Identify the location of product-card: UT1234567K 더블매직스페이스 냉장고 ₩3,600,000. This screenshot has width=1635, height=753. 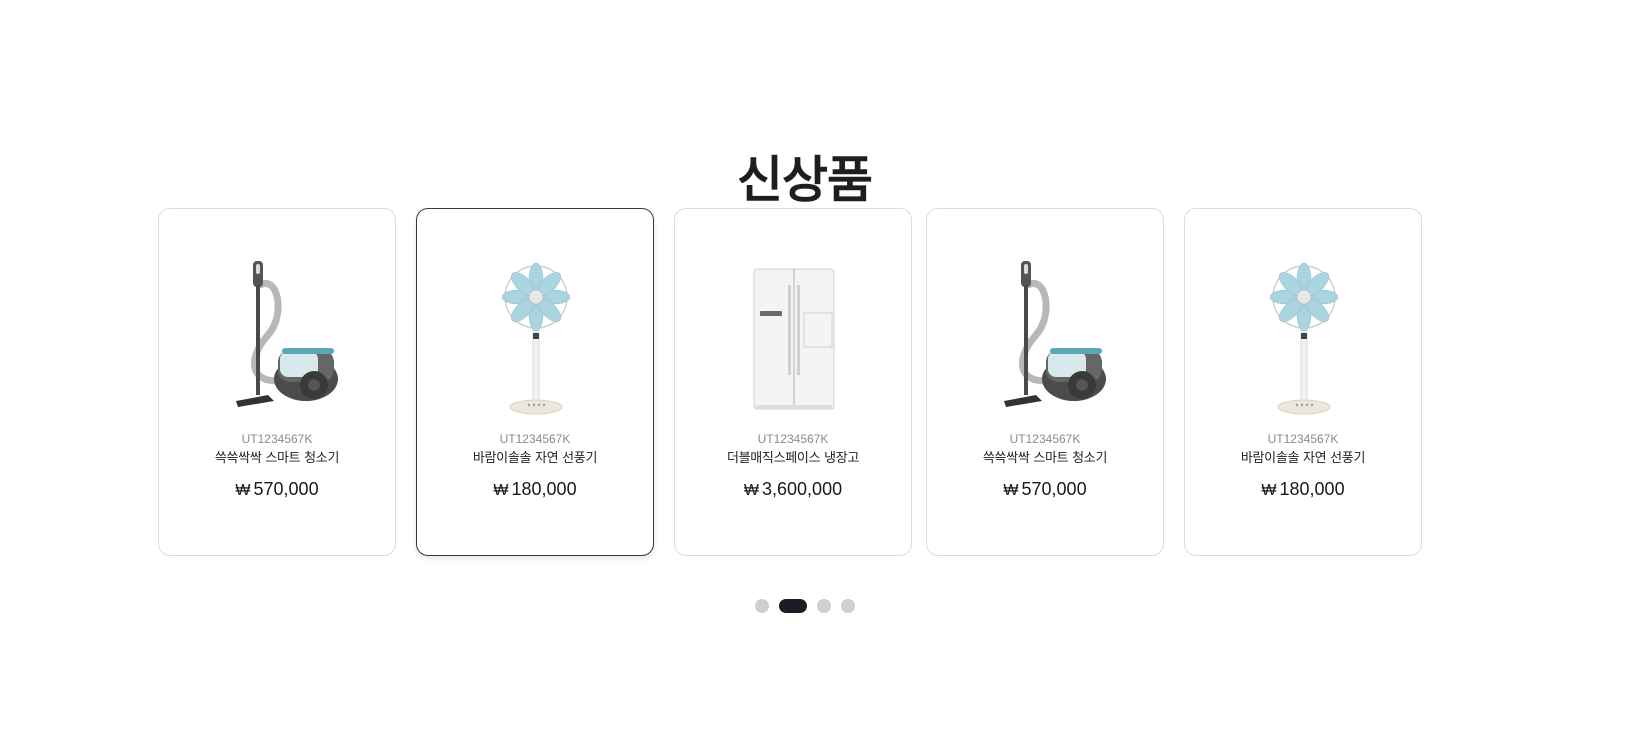
(793, 382).